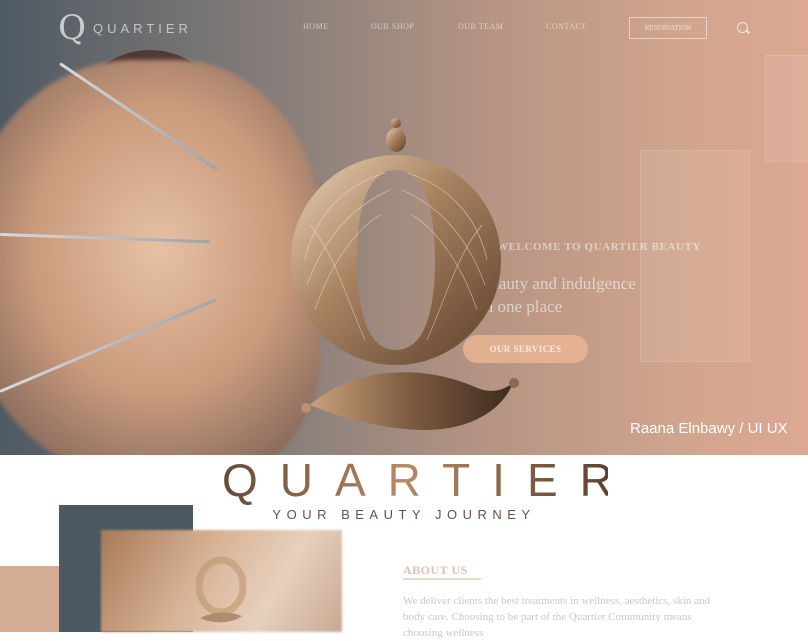  Describe the element at coordinates (668, 28) in the screenshot. I see `reservation-button: RESERVATION` at that location.